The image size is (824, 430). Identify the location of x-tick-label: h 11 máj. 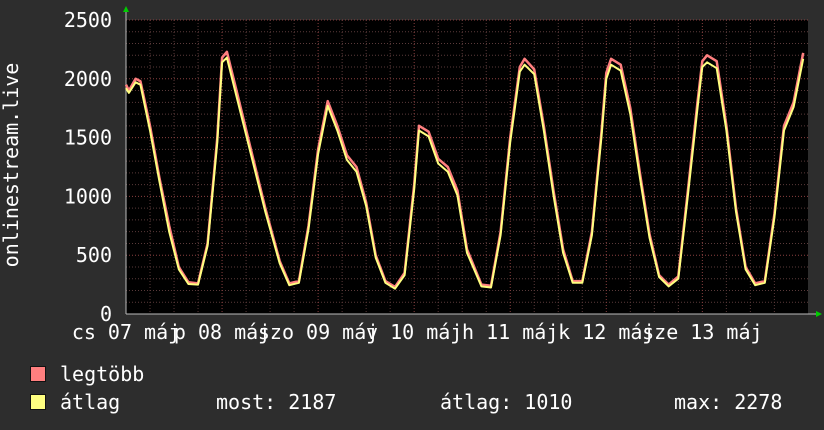
(510, 332).